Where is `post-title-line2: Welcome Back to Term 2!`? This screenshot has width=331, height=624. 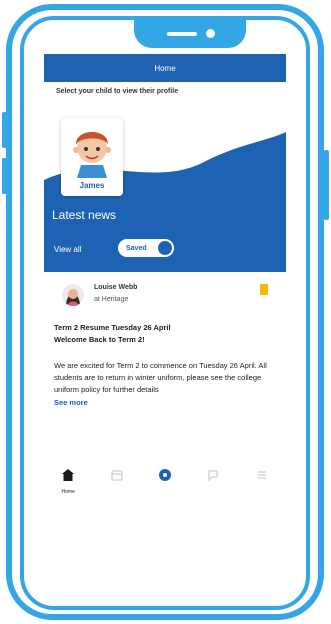 post-title-line2: Welcome Back to Term 2! is located at coordinates (99, 339).